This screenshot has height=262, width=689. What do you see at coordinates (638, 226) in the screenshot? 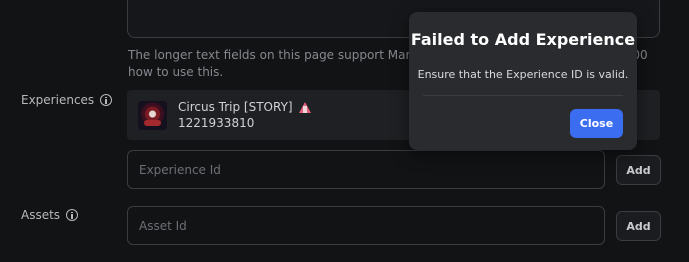
I see `add-asset-button: Add` at bounding box center [638, 226].